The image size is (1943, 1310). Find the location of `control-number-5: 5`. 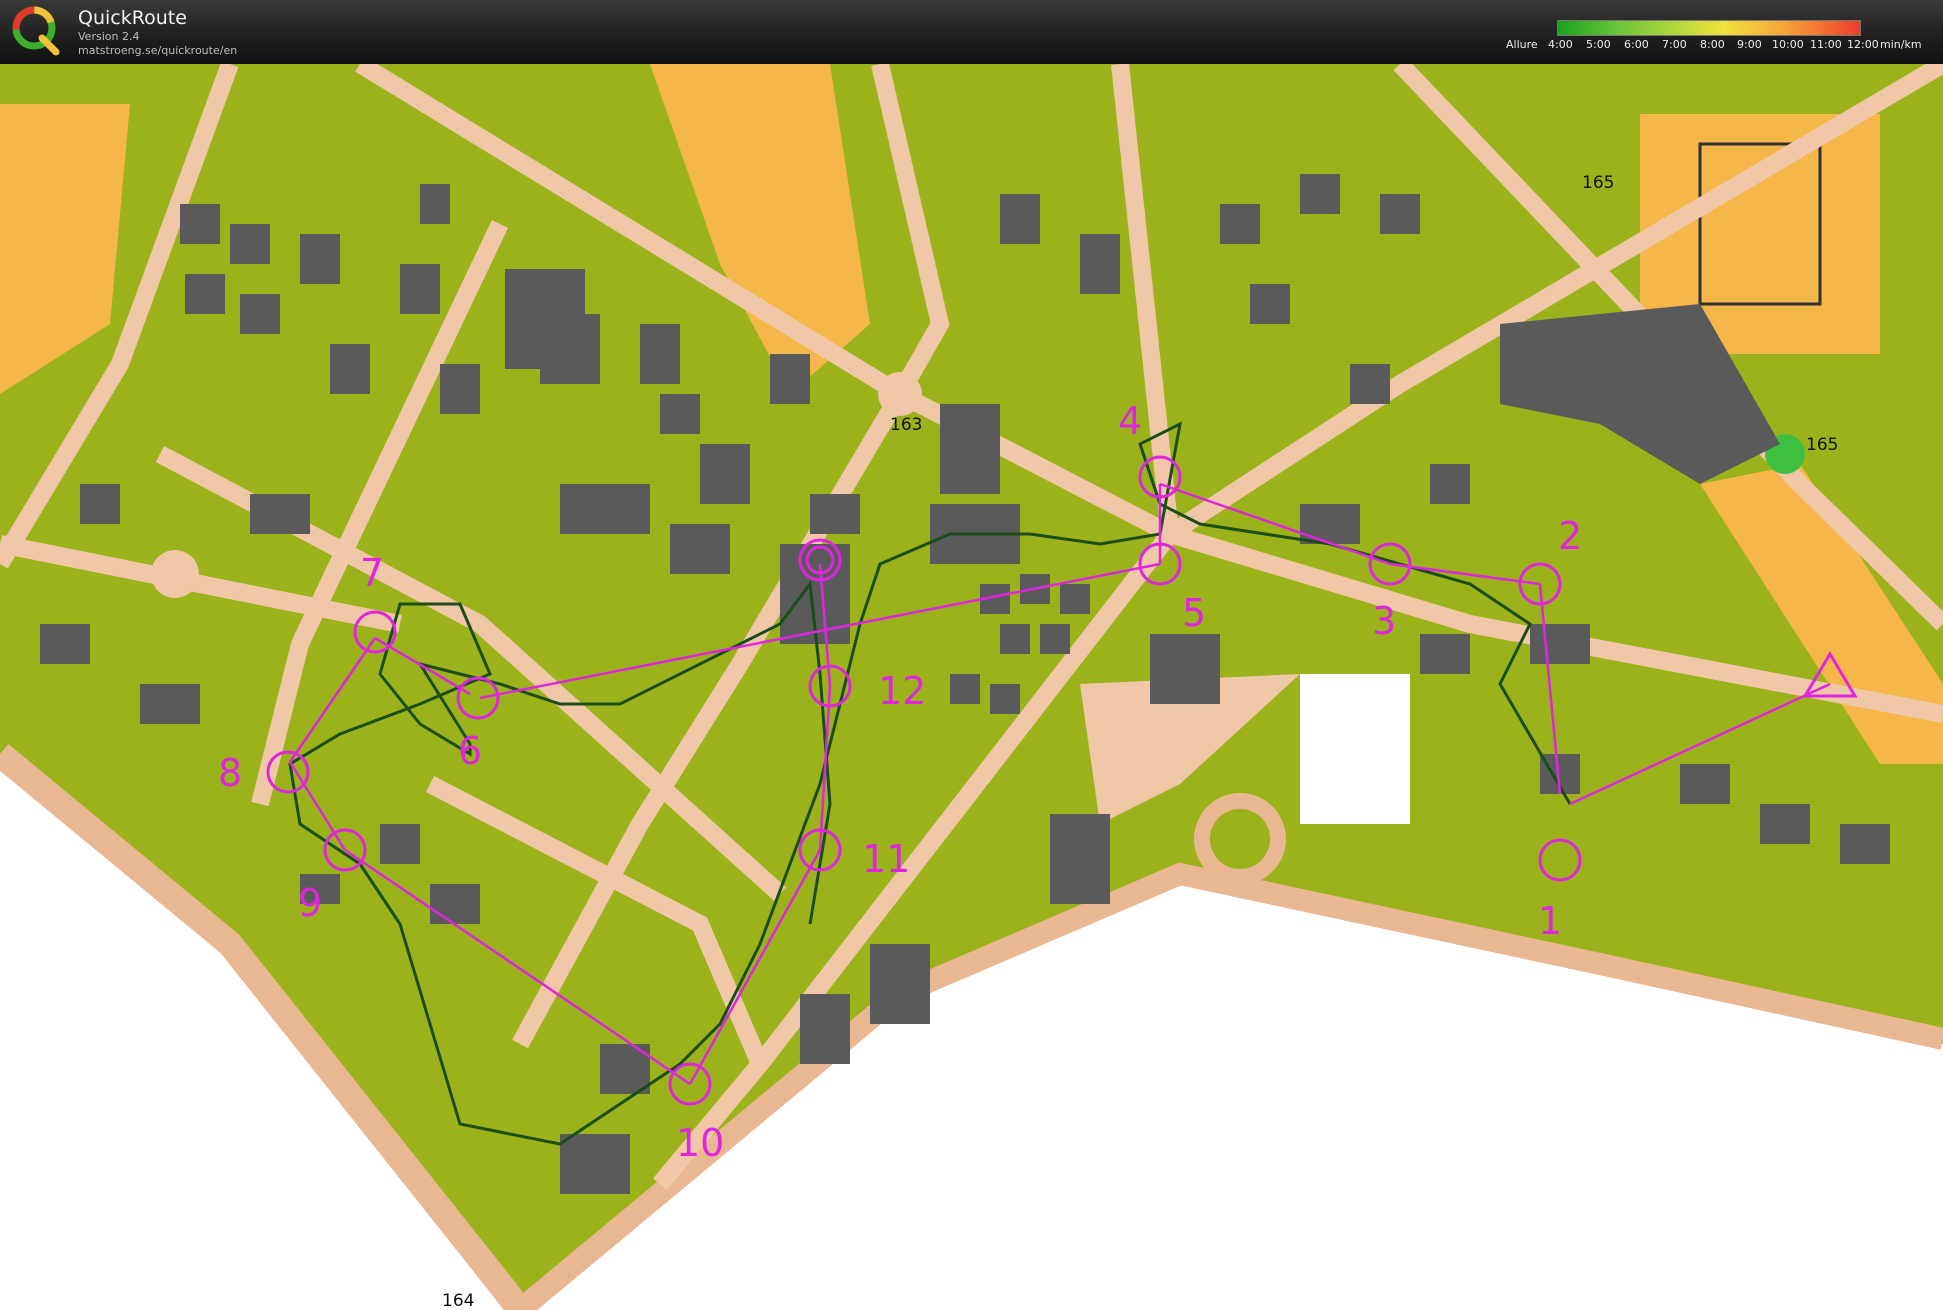

control-number-5: 5 is located at coordinates (1194, 613).